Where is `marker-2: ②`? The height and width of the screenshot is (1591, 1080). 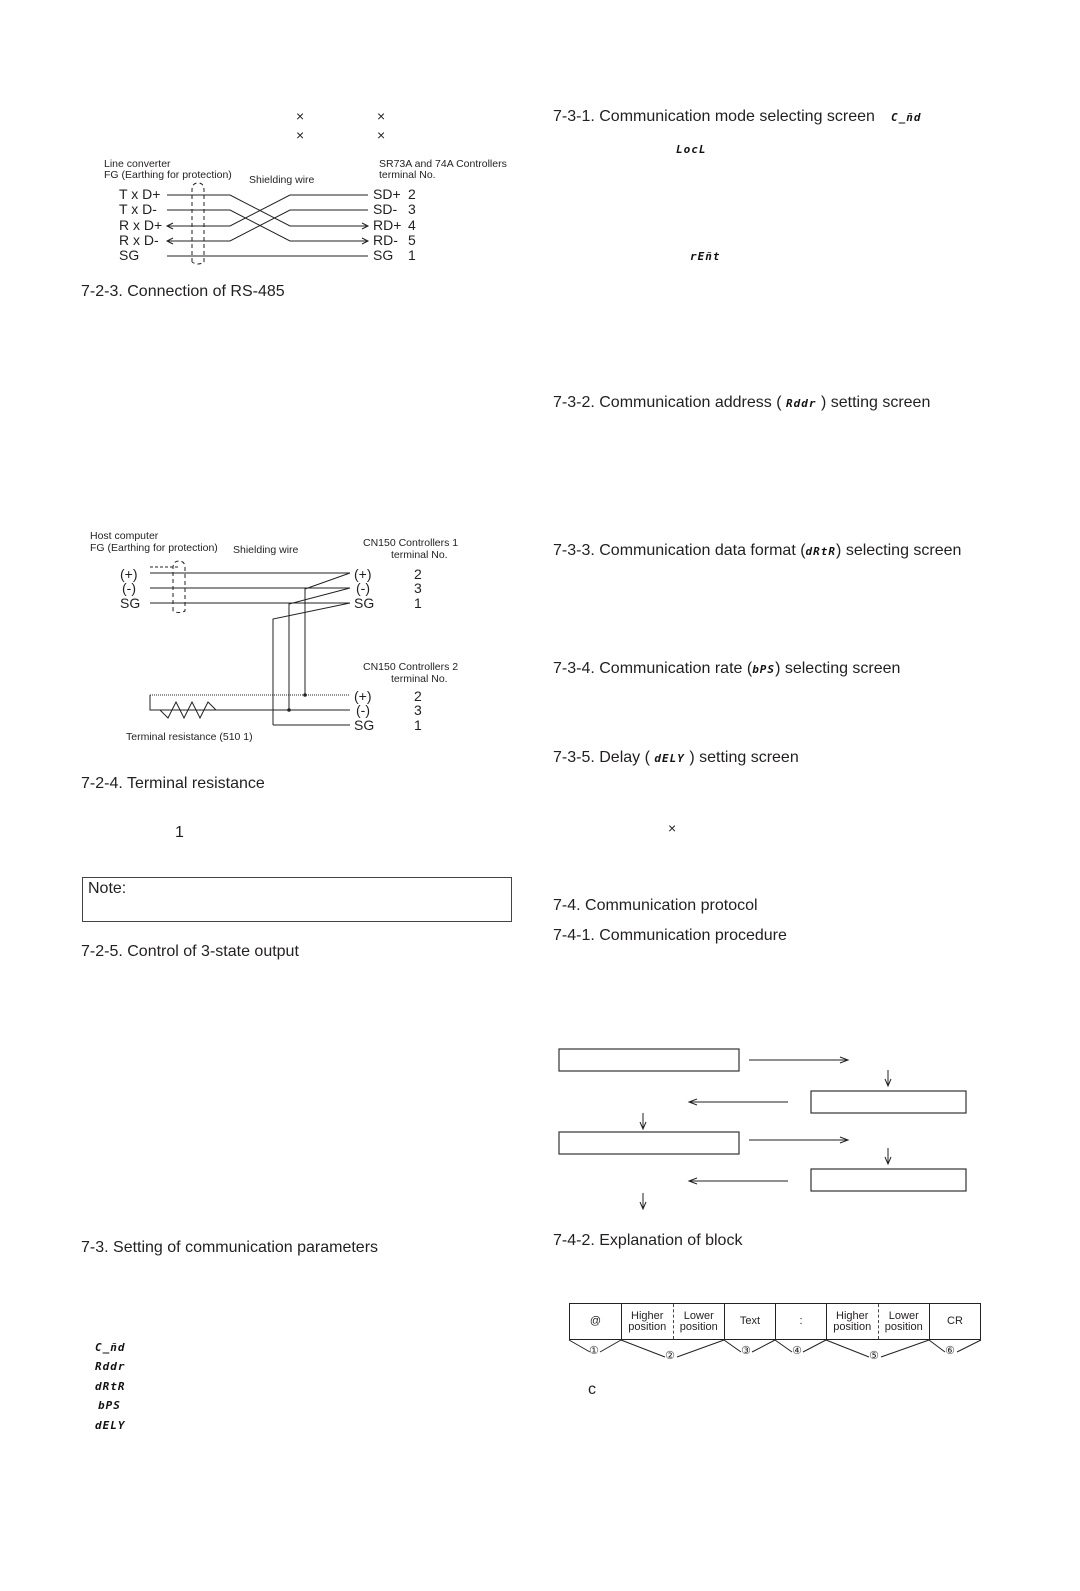
marker-2: ② is located at coordinates (670, 1356).